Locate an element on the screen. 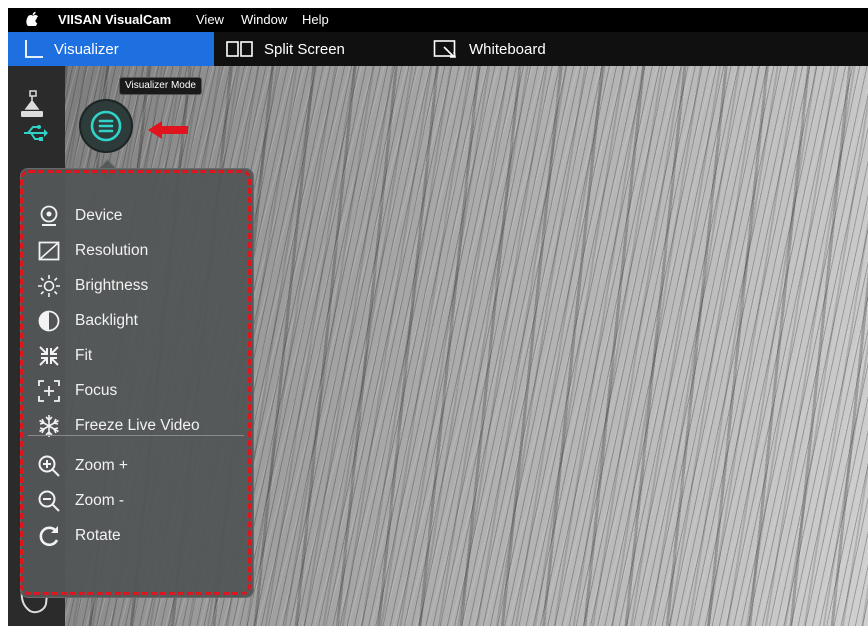  menu-view: View is located at coordinates (210, 19).